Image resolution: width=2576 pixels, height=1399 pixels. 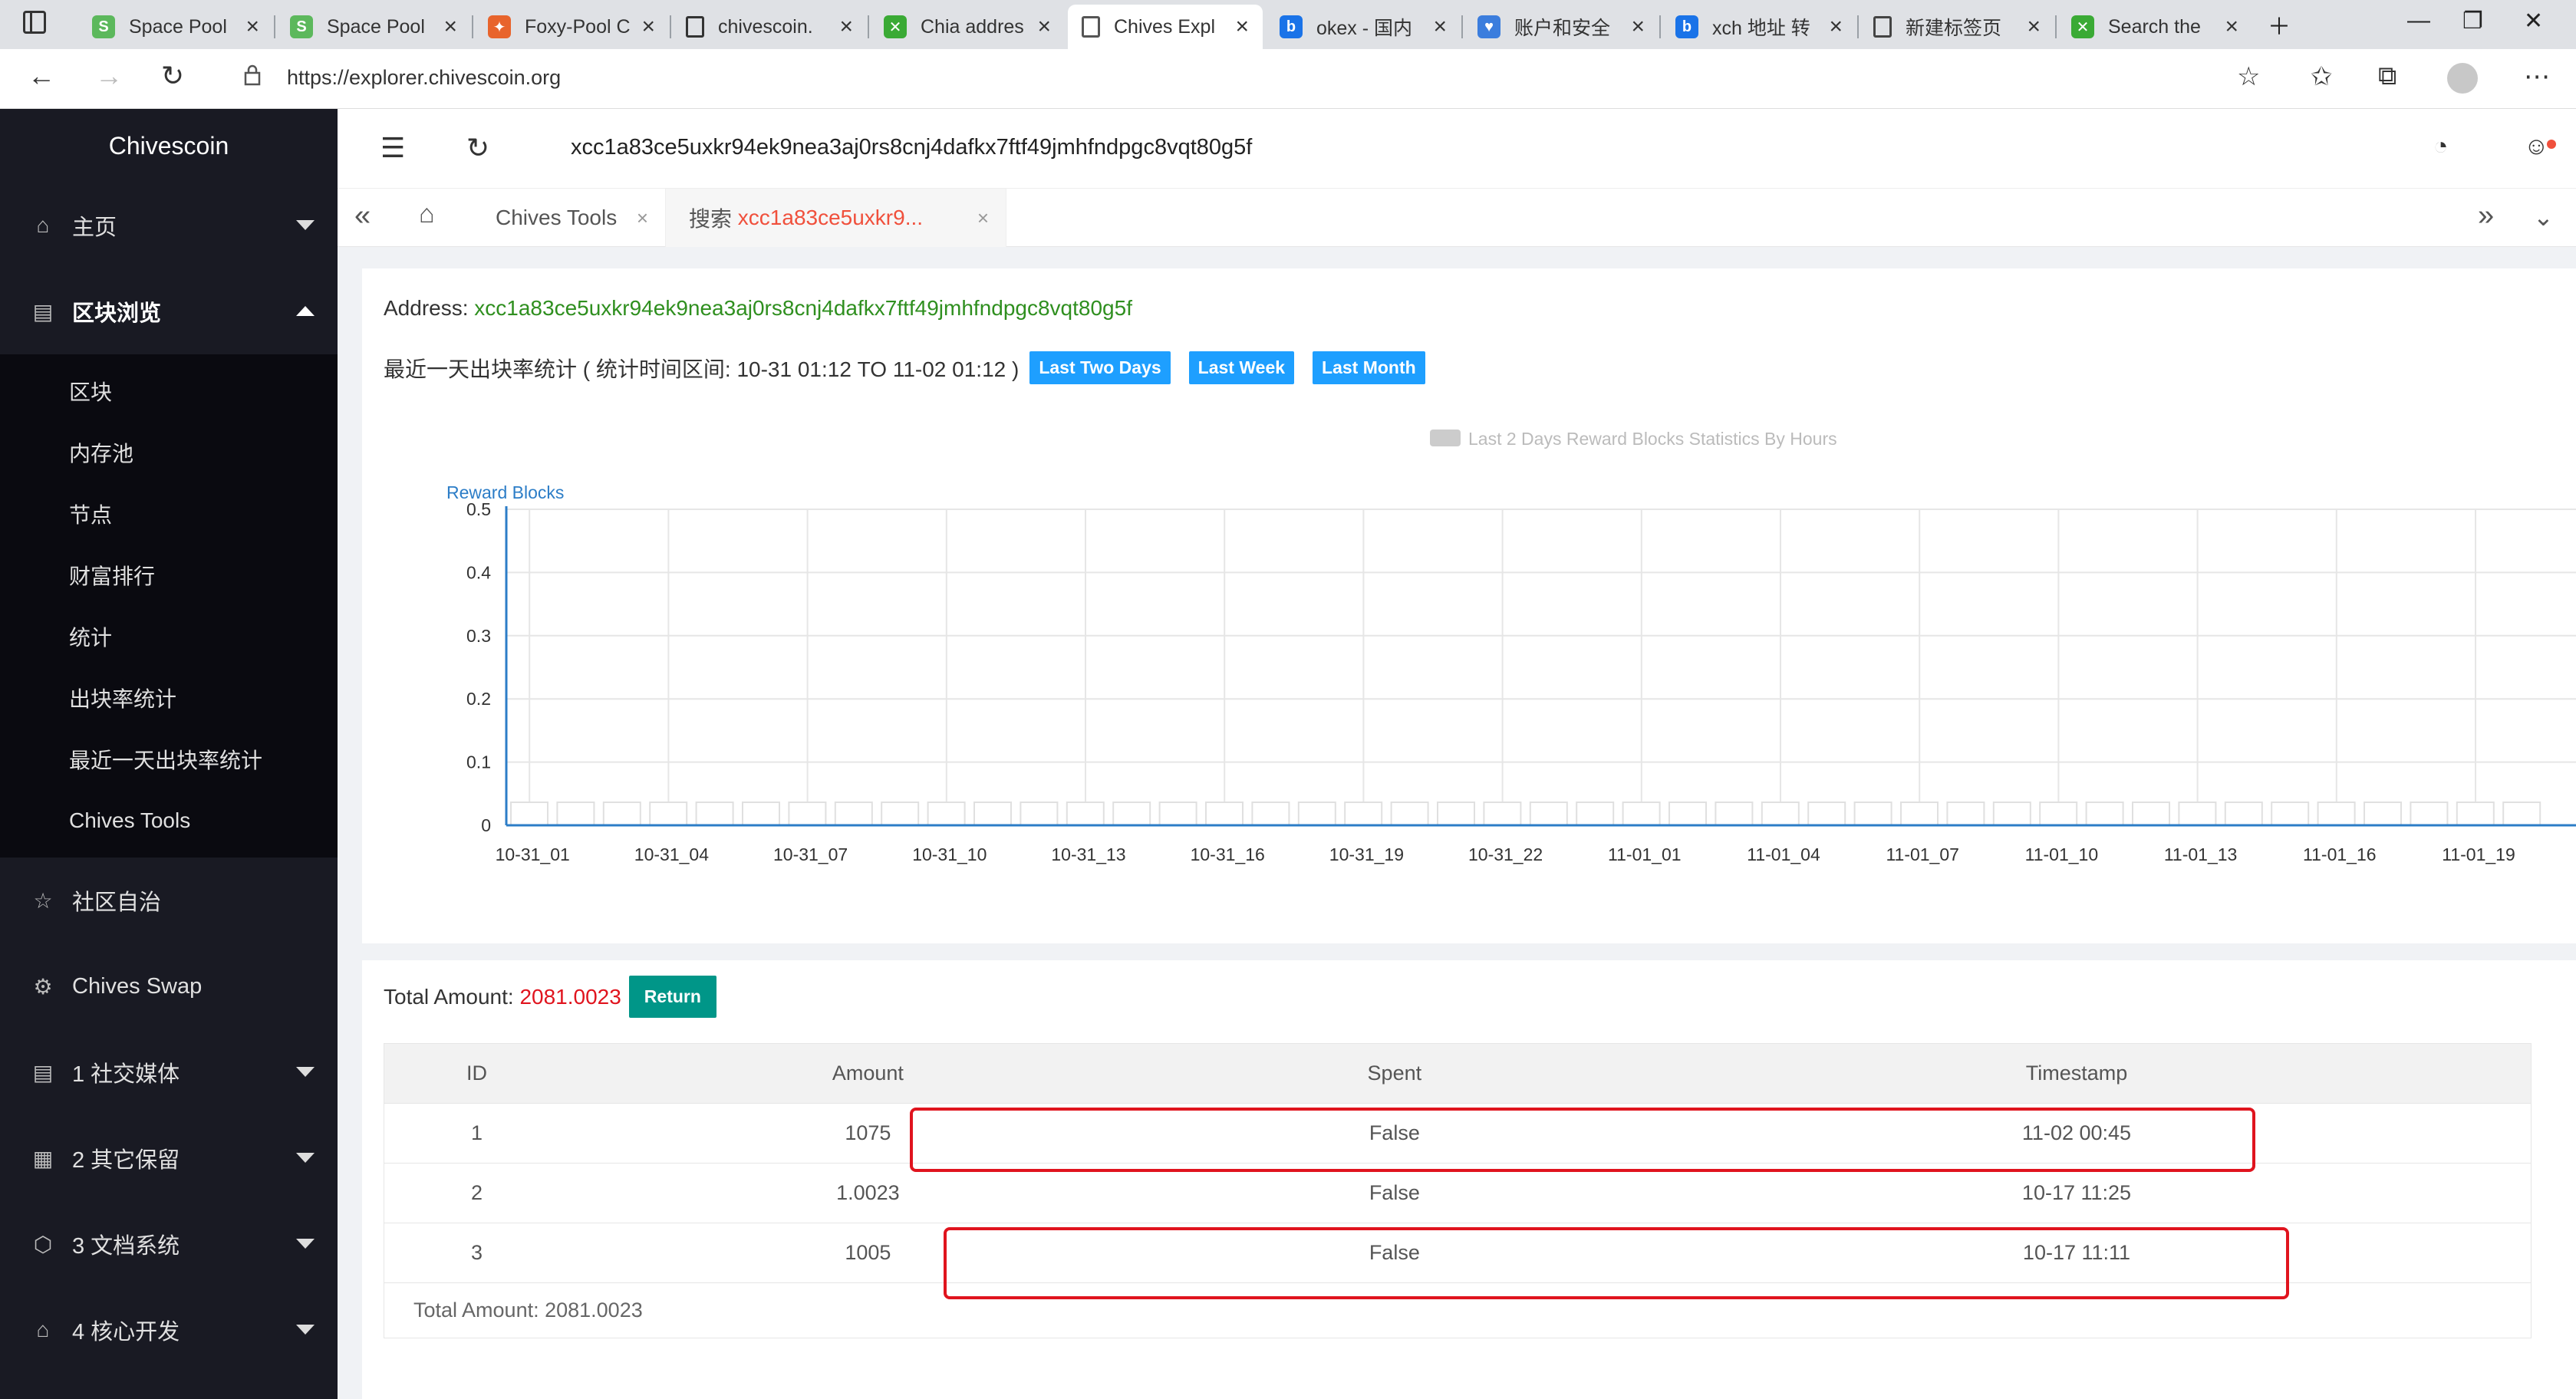 I want to click on browser-tab: chivescoin. ×, so click(x=769, y=27).